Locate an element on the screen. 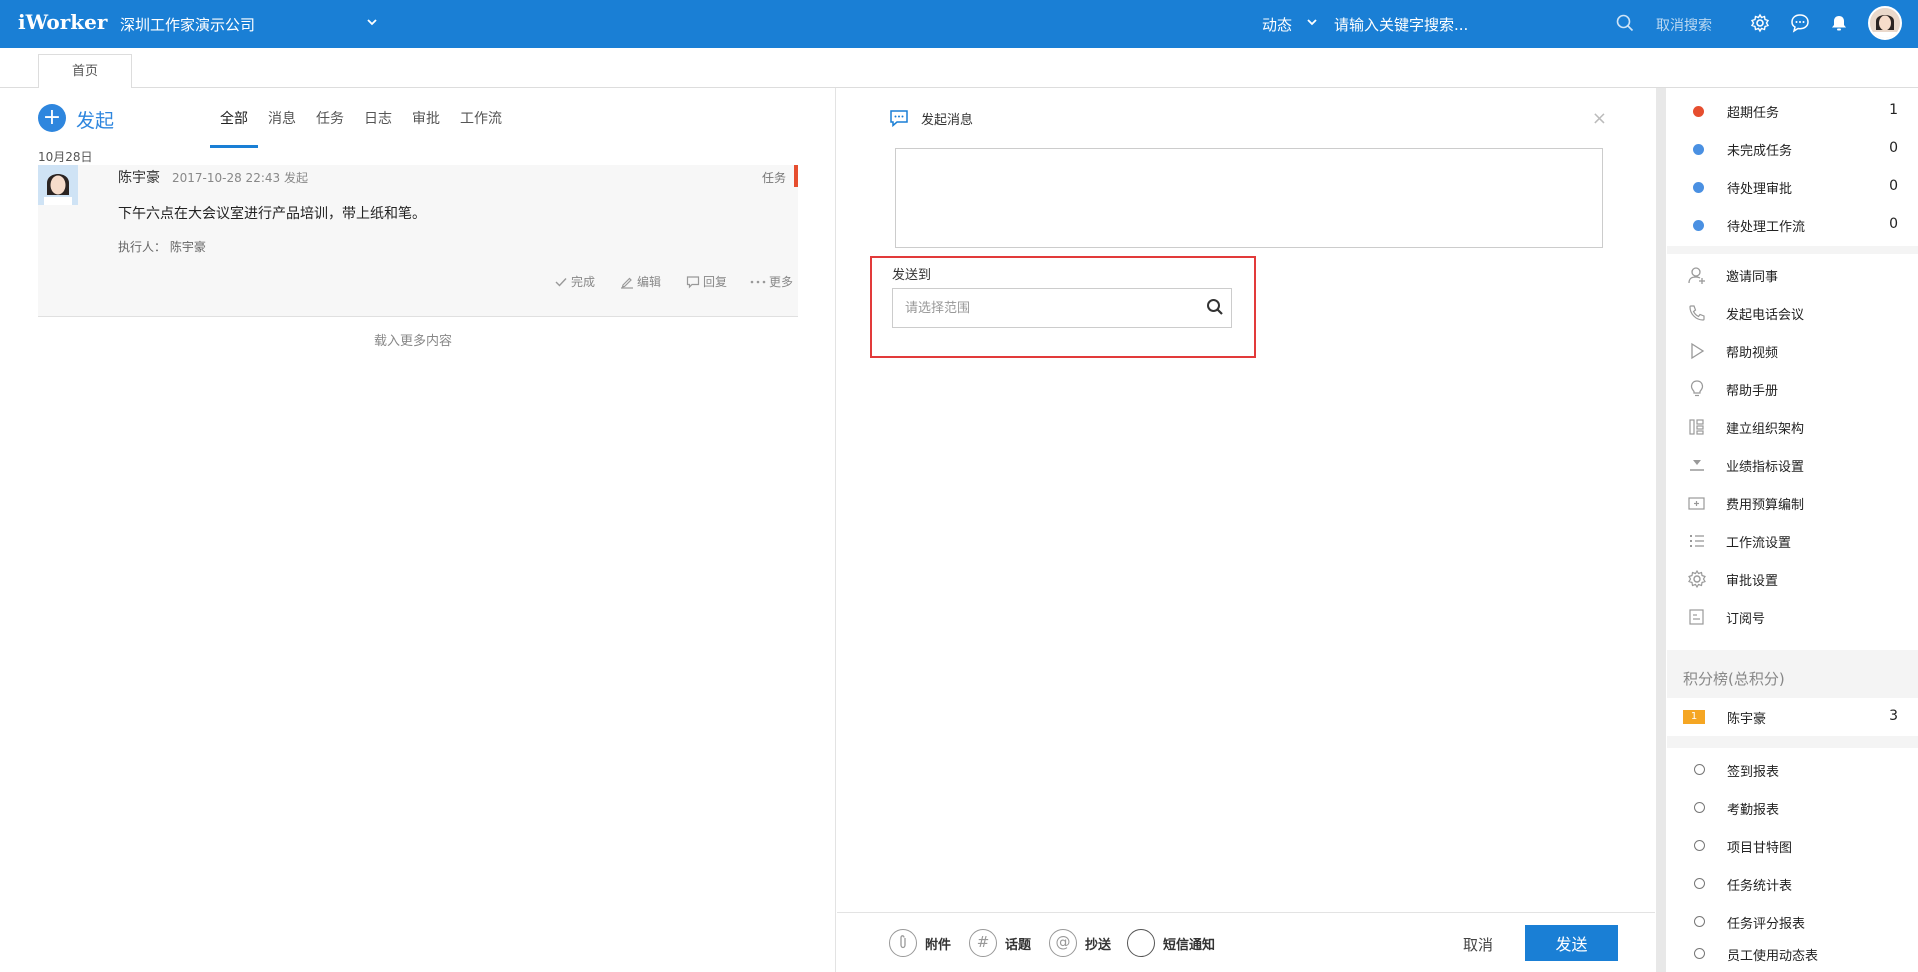 This screenshot has height=972, width=1918. report-link: 项目甘特图 is located at coordinates (1792, 845).